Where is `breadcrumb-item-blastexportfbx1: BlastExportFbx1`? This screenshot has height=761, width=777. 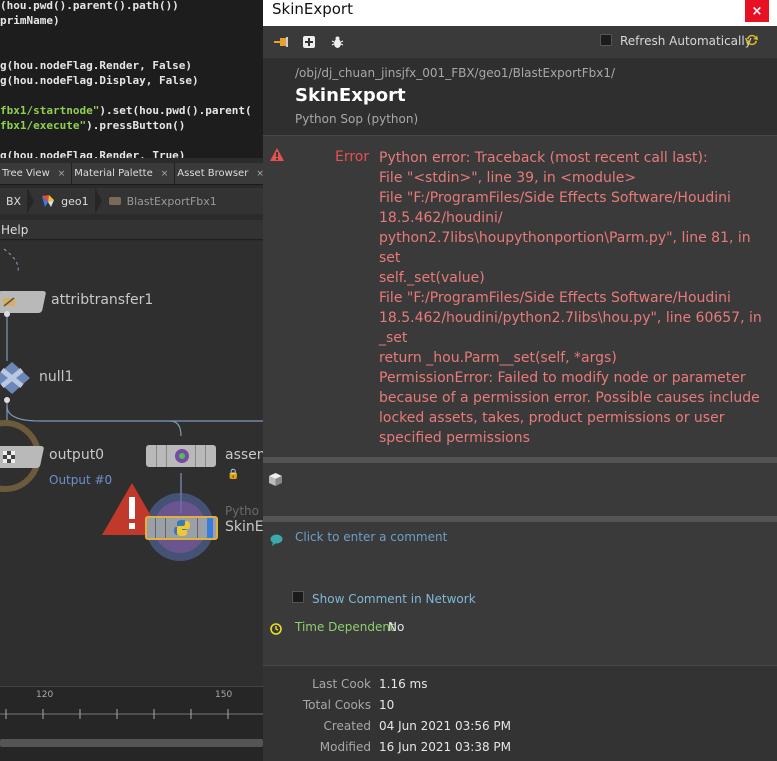 breadcrumb-item-blastexportfbx1: BlastExportFbx1 is located at coordinates (162, 201).